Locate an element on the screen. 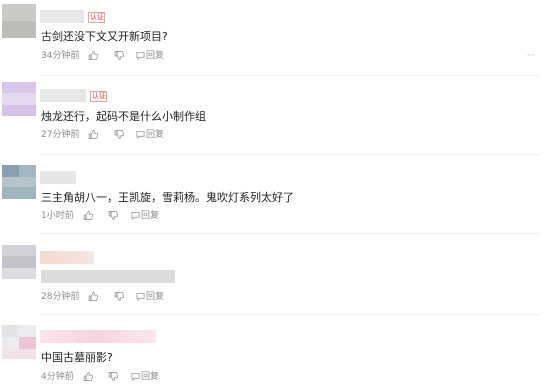 The height and width of the screenshot is (386, 550). more-icon: ··· is located at coordinates (531, 56).